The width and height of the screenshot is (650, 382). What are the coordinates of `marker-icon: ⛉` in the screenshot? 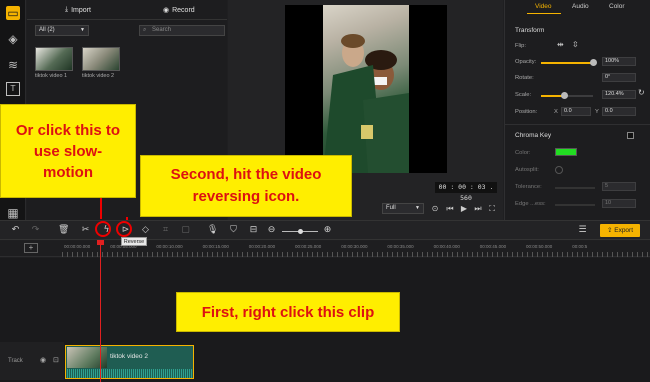 It's located at (233, 230).